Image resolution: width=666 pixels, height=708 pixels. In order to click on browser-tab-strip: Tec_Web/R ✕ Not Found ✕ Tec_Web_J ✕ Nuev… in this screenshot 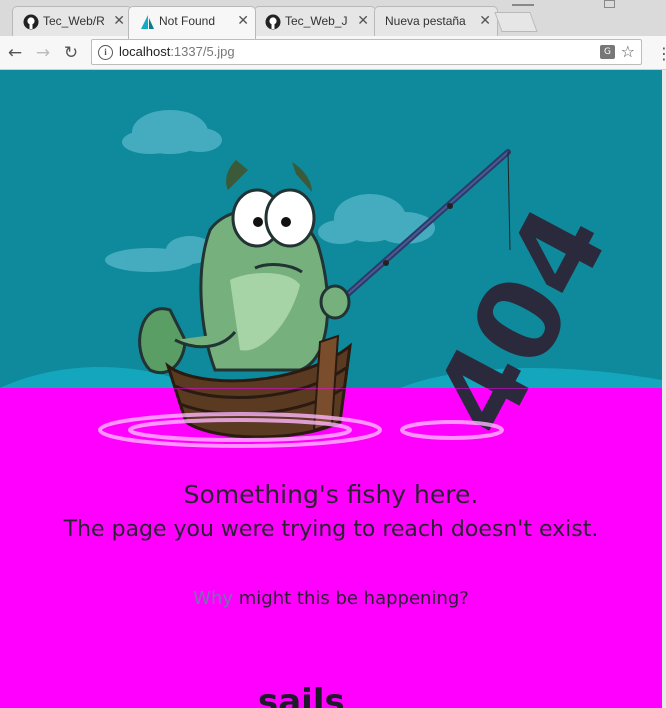, I will do `click(333, 19)`.